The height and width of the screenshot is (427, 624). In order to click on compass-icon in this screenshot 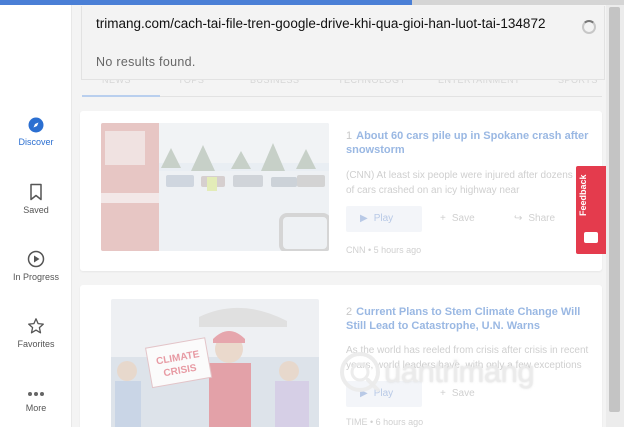, I will do `click(36, 125)`.